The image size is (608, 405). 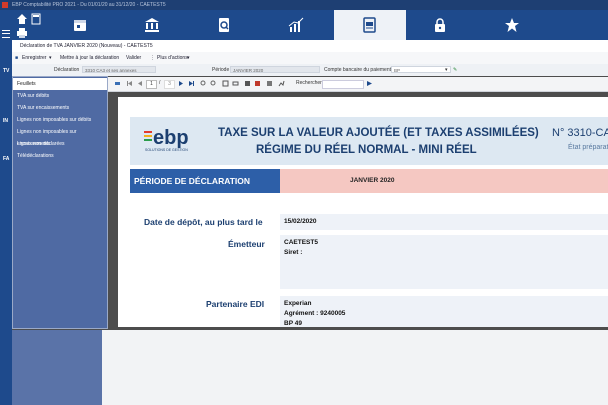 What do you see at coordinates (203, 222) in the screenshot?
I see `deadline-label: Date de dépôt, au plus tard le` at bounding box center [203, 222].